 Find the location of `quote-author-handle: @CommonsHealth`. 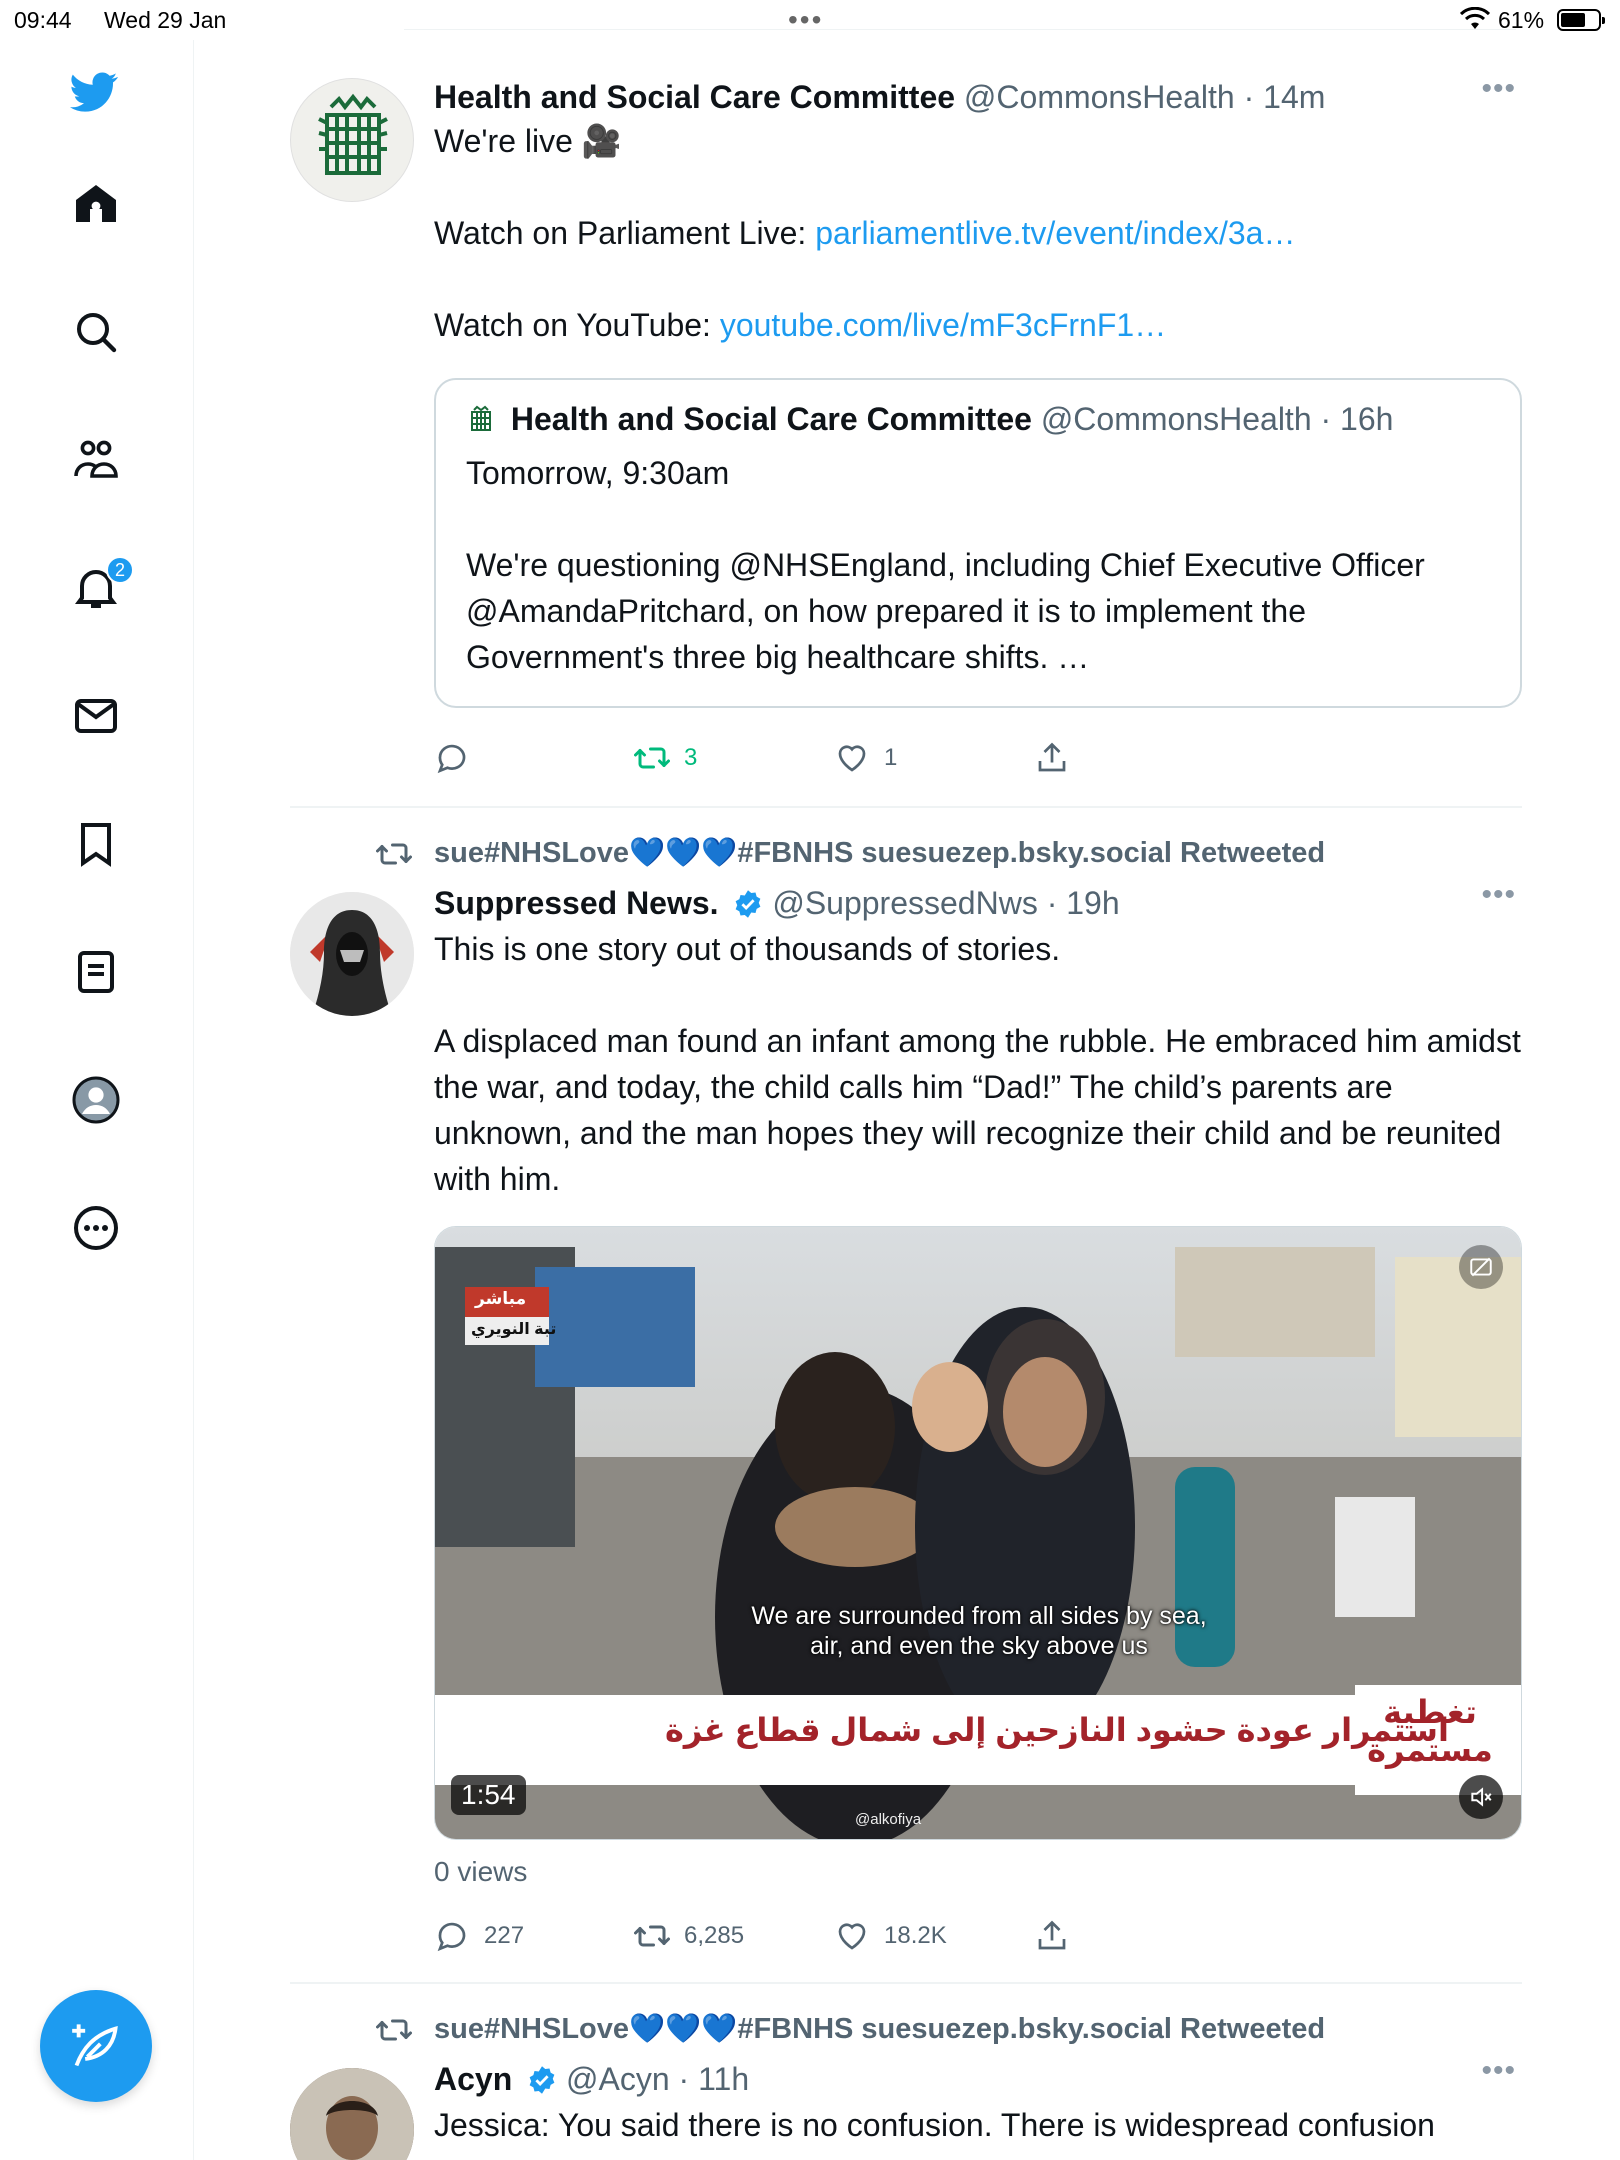

quote-author-handle: @CommonsHealth is located at coordinates (1176, 419).